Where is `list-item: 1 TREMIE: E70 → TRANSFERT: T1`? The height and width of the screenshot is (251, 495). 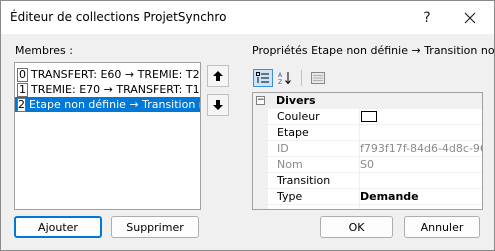
list-item: 1 TREMIE: E70 → TRANSFERT: T1 is located at coordinates (107, 89).